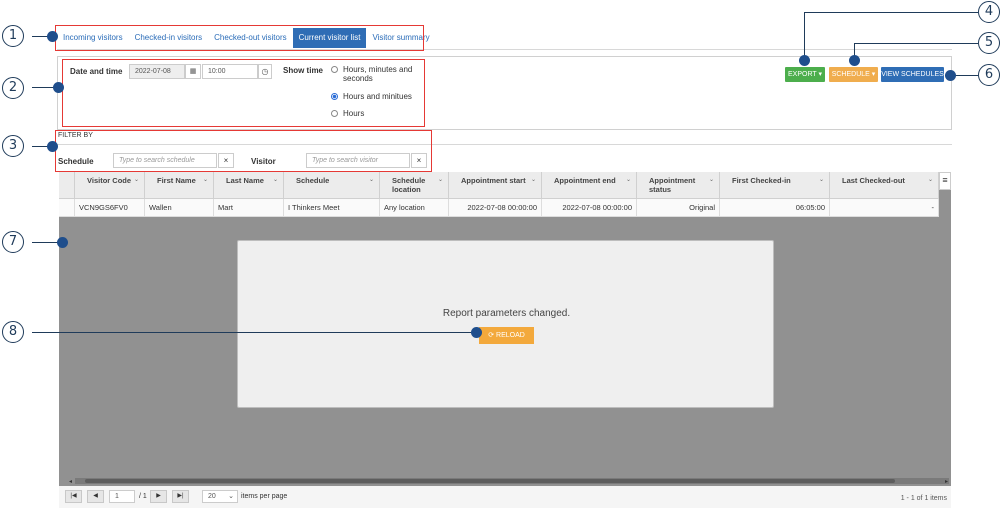 The height and width of the screenshot is (512, 1007). What do you see at coordinates (231, 496) in the screenshot?
I see `chevron-down-icon: ⌄` at bounding box center [231, 496].